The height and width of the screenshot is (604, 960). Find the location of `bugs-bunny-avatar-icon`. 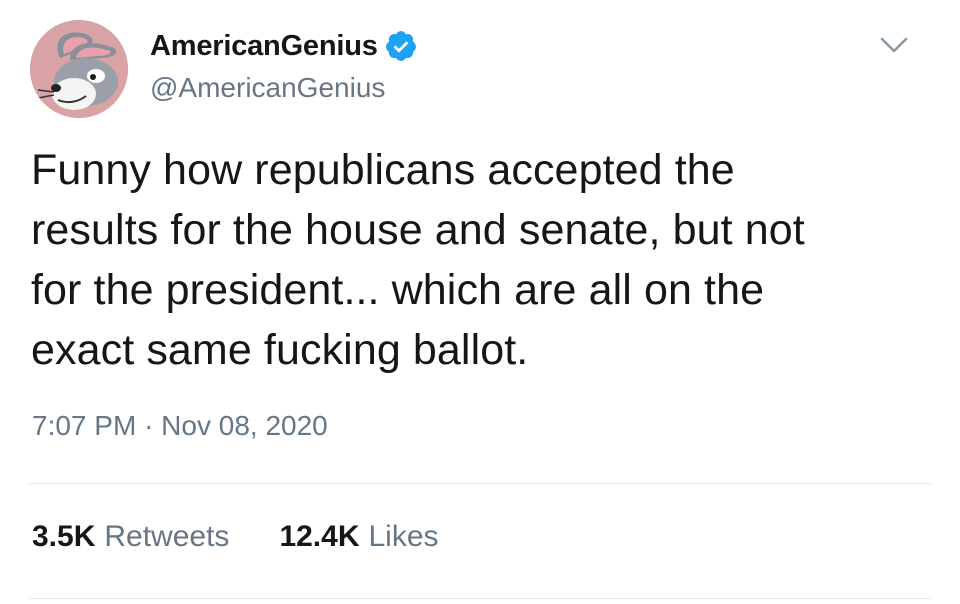

bugs-bunny-avatar-icon is located at coordinates (79, 69).